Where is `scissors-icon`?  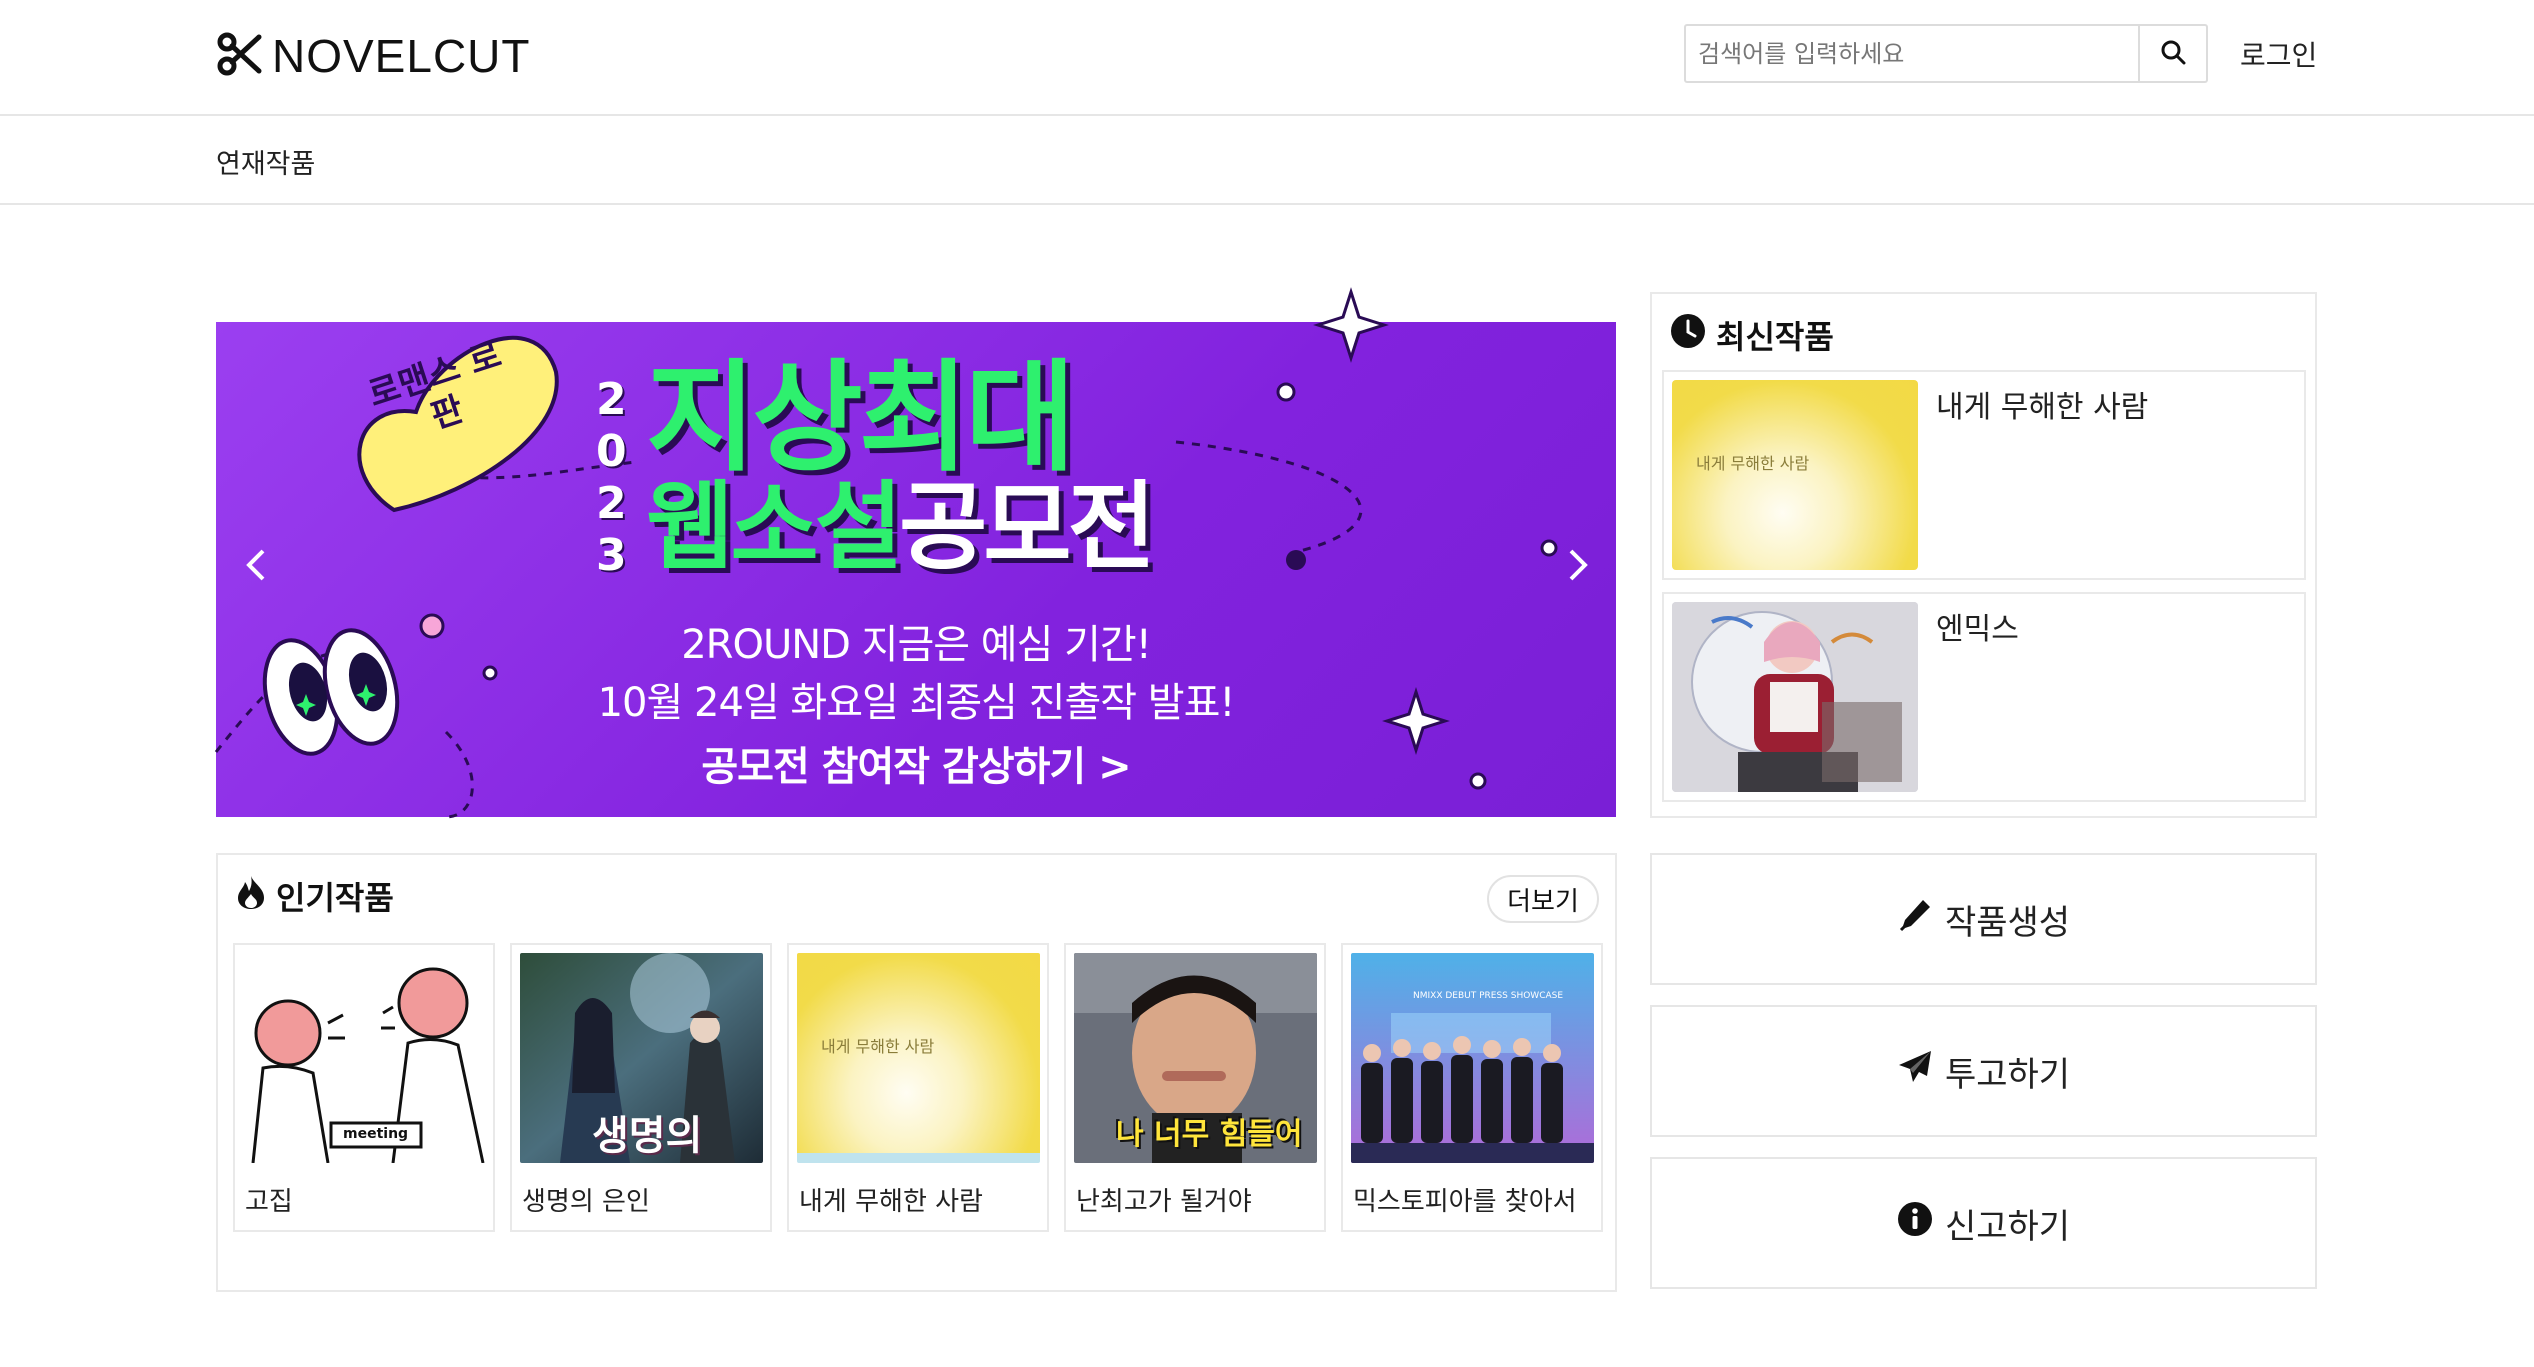 scissors-icon is located at coordinates (239, 56).